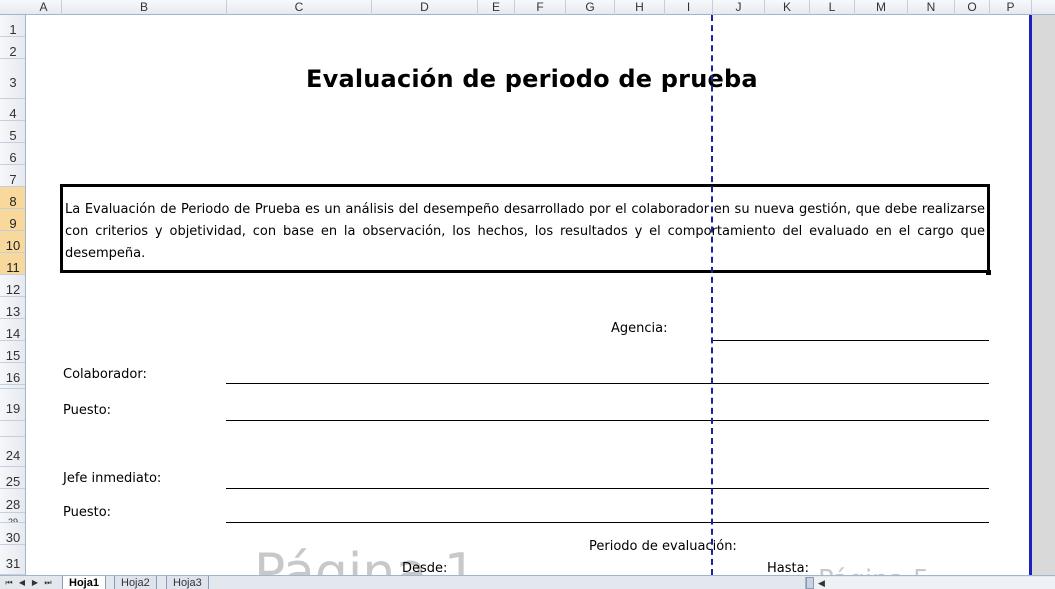  Describe the element at coordinates (299, 7) in the screenshot. I see `column-header-c: C` at that location.